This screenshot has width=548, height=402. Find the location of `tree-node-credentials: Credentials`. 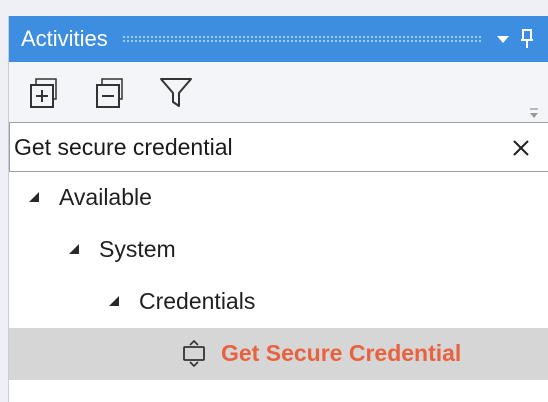

tree-node-credentials: Credentials is located at coordinates (278, 302).